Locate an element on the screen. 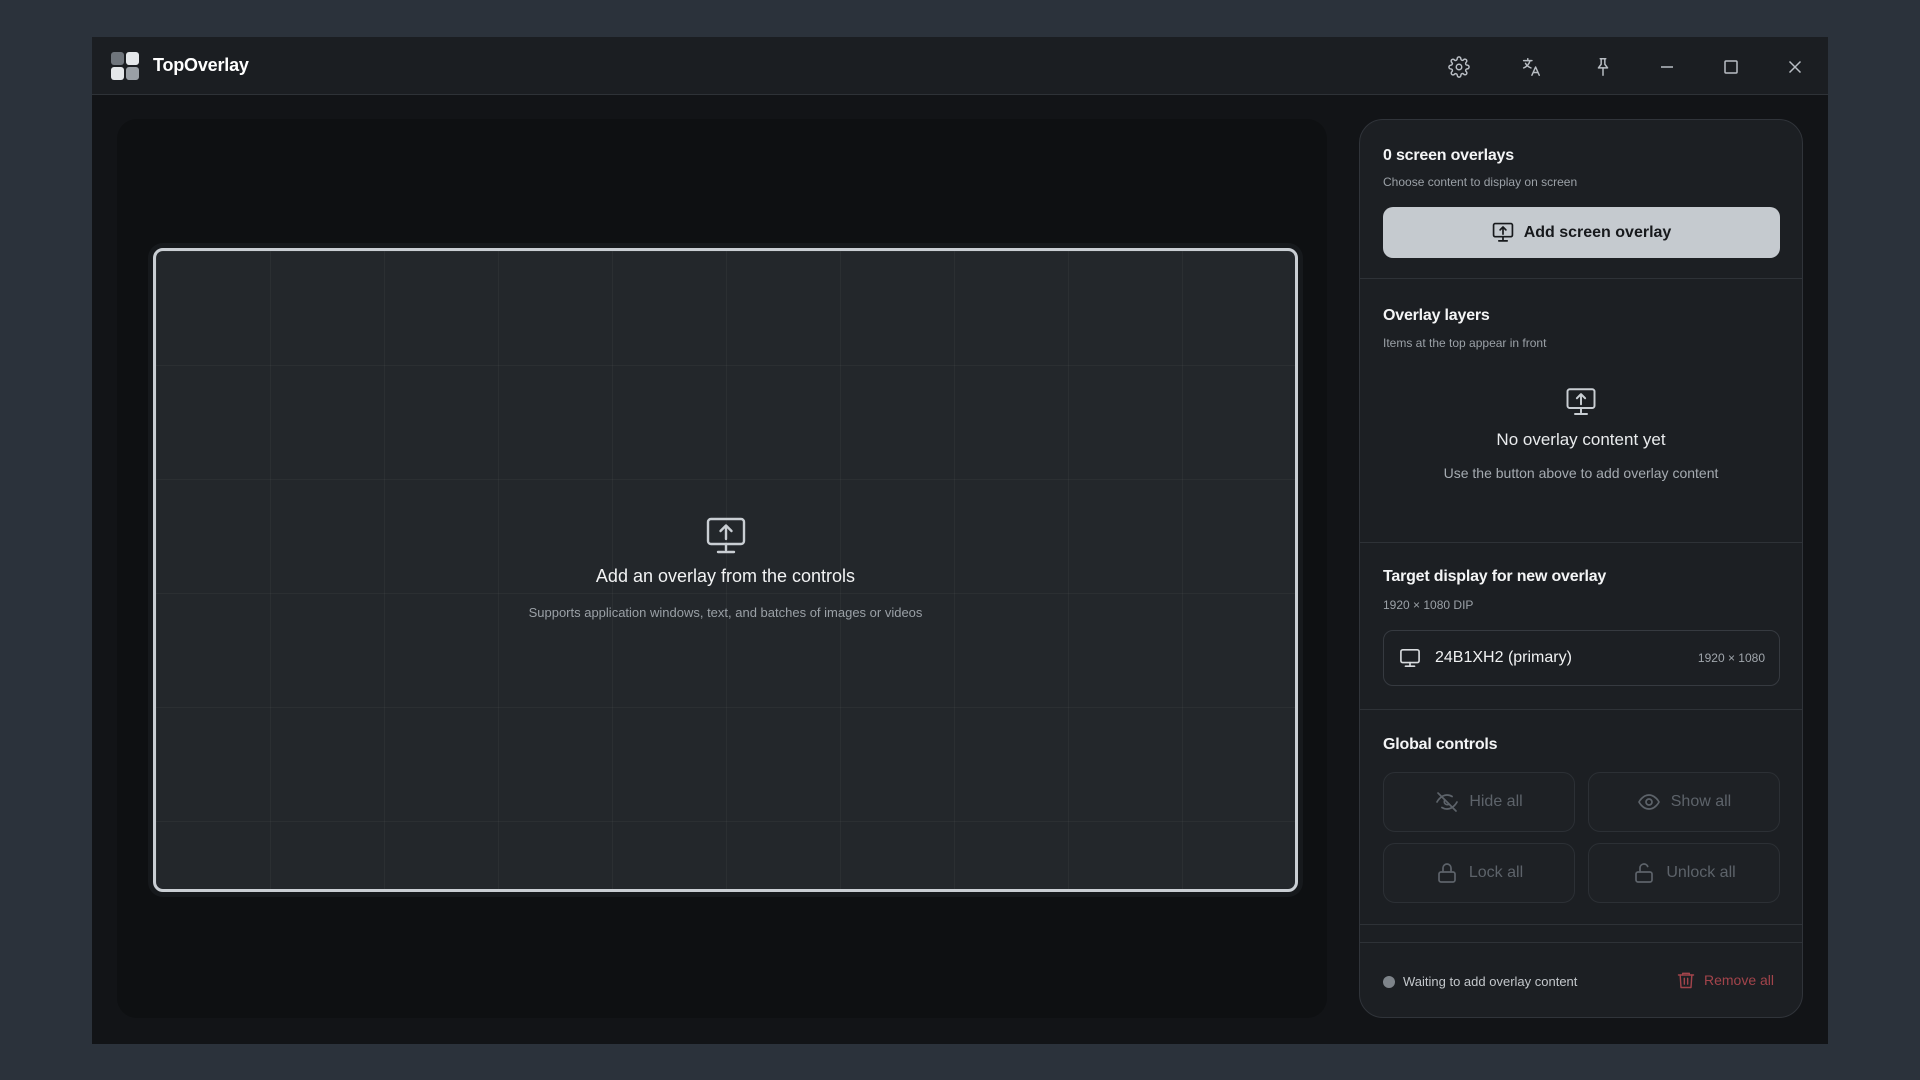 This screenshot has height=1080, width=1920. minimize-icon is located at coordinates (1667, 67).